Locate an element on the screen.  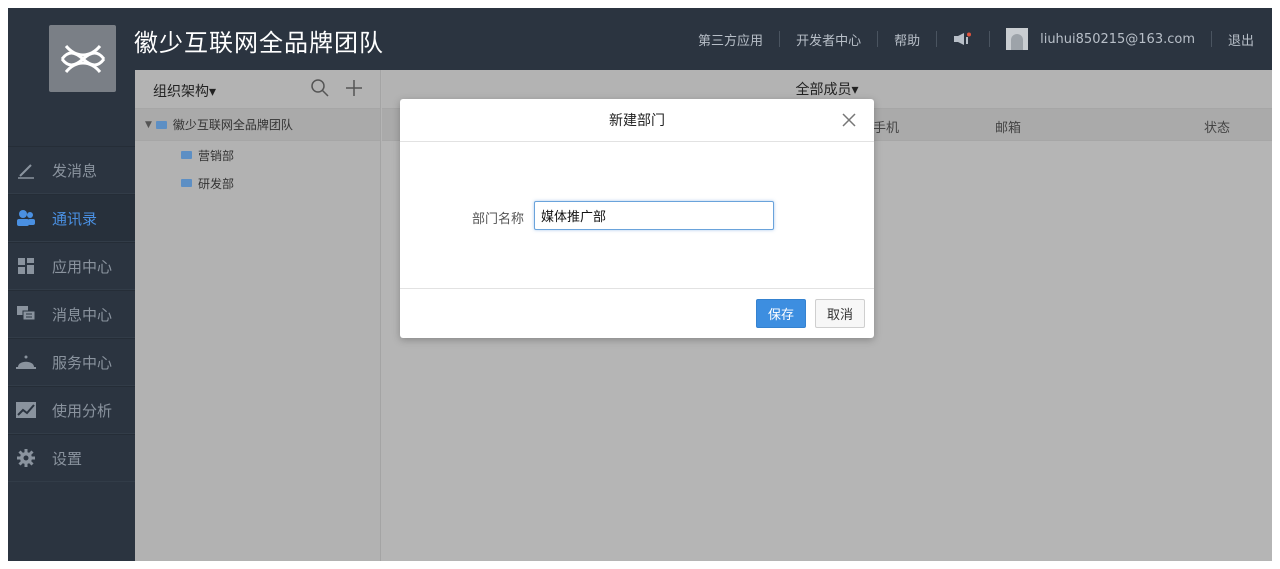
sidebar-item-message-center: 消息中心 is located at coordinates (71, 314).